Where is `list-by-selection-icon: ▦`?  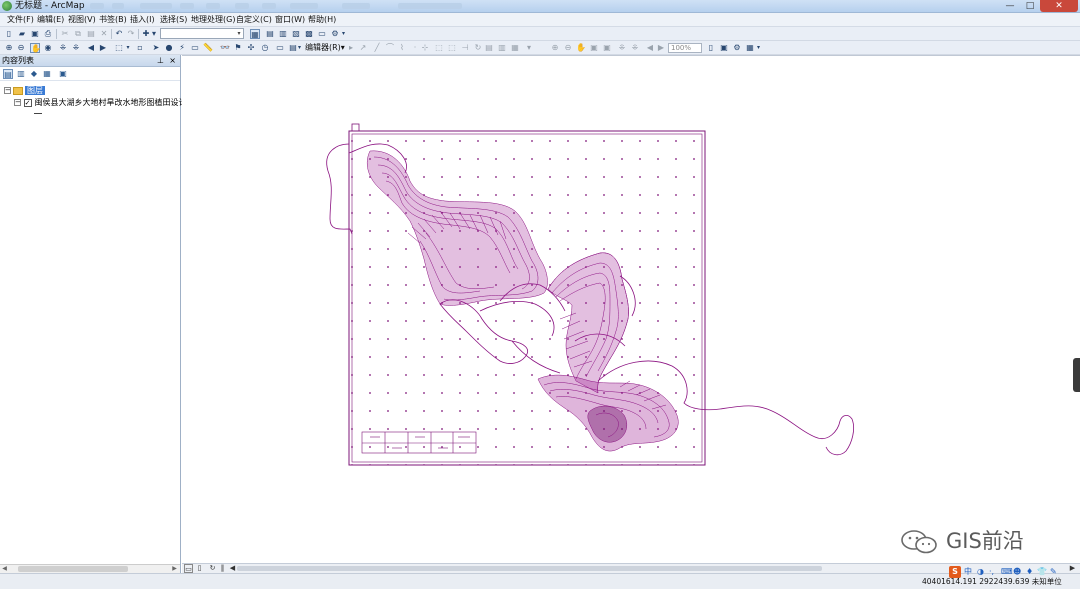
list-by-selection-icon: ▦ is located at coordinates (47, 74).